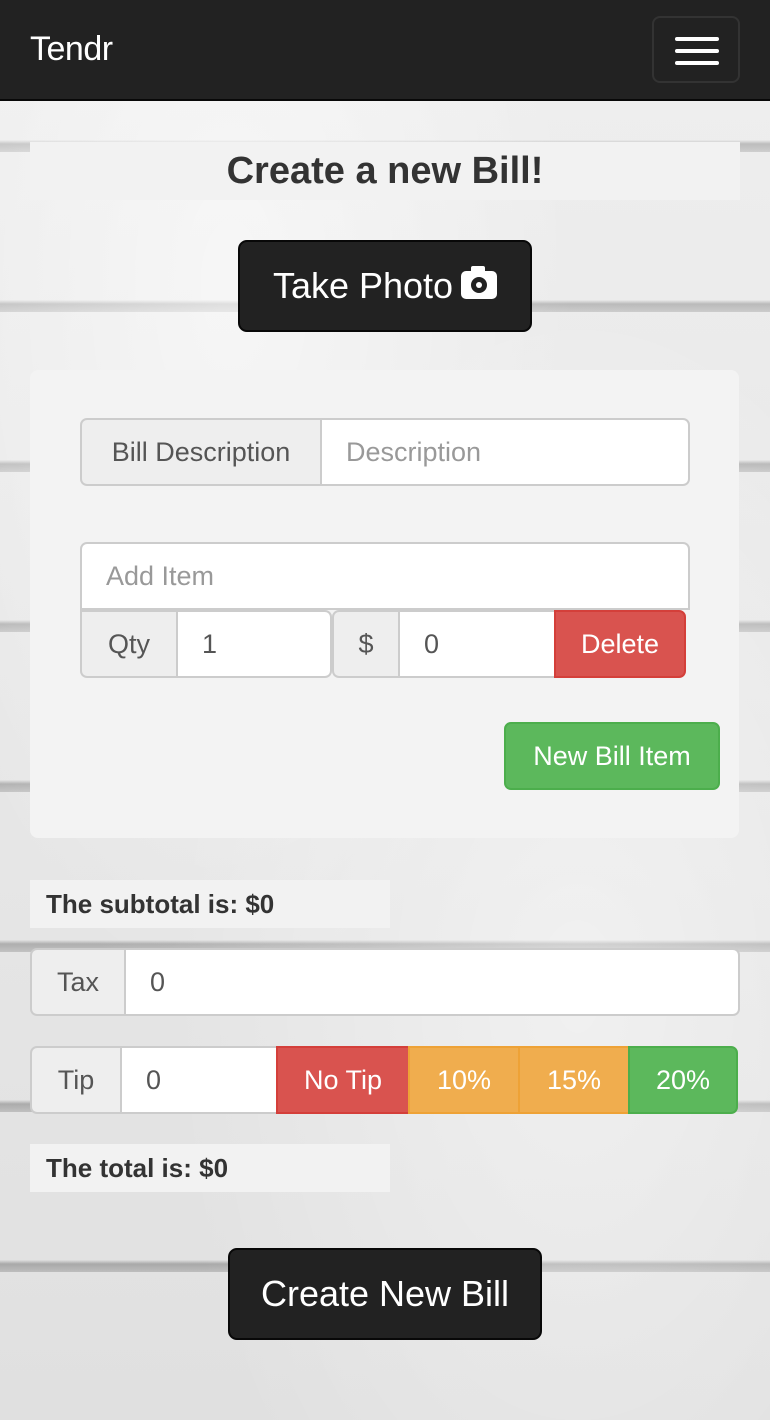 This screenshot has width=770, height=1420. What do you see at coordinates (385, 50) in the screenshot?
I see `navbar: Tendr` at bounding box center [385, 50].